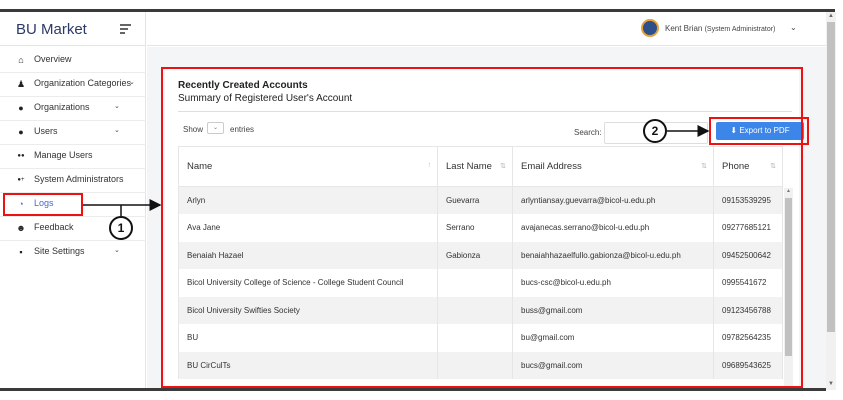  What do you see at coordinates (421, 6) in the screenshot?
I see `top-border` at bounding box center [421, 6].